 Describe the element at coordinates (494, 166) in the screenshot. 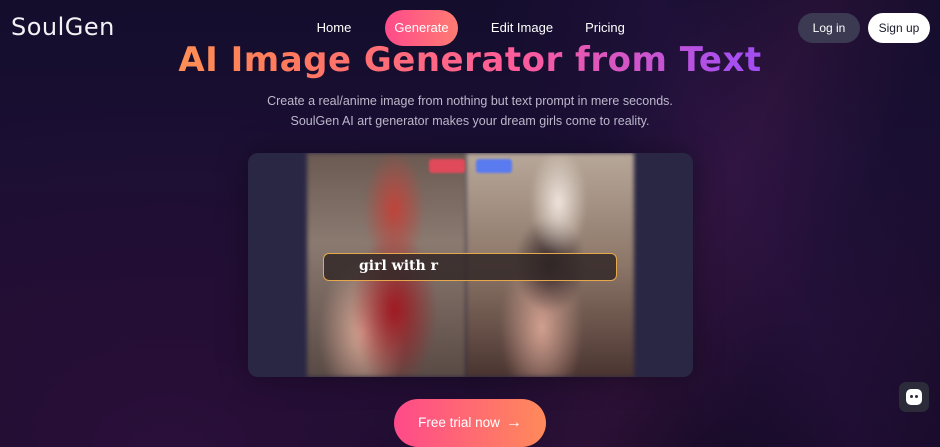

I see `image-tag-right` at that location.